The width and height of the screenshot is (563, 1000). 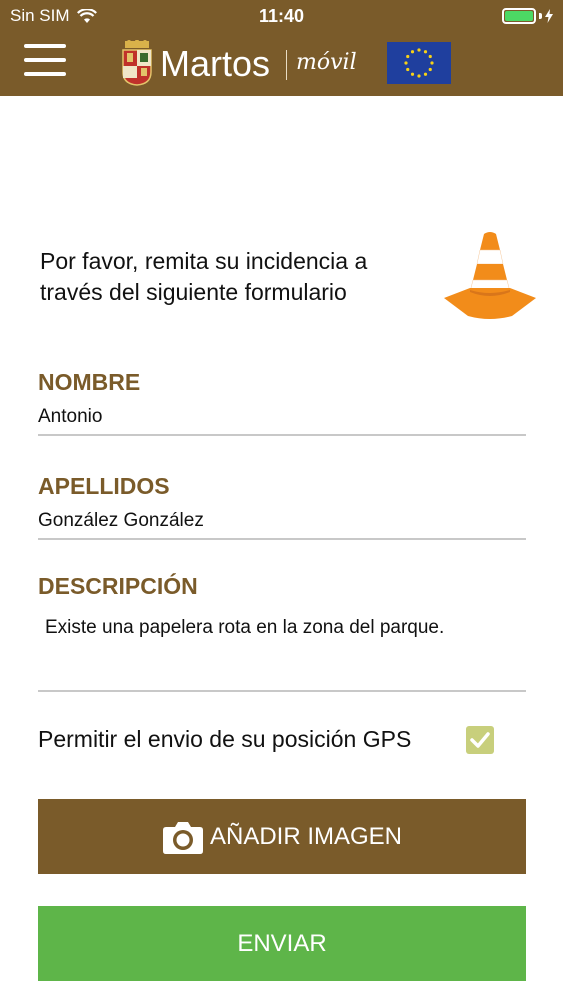 I want to click on gps-permission-checkbox, so click(x=480, y=740).